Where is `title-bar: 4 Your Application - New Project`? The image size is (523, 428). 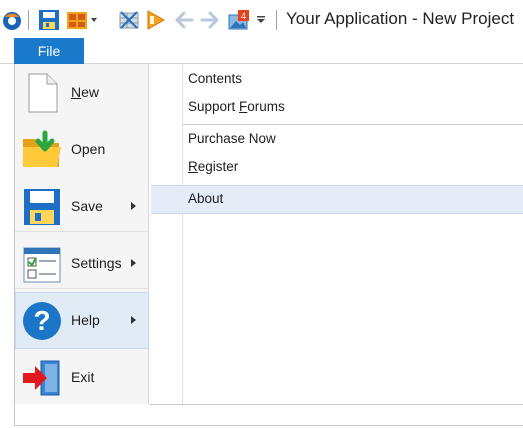 title-bar: 4 Your Application - New Project is located at coordinates (261, 19).